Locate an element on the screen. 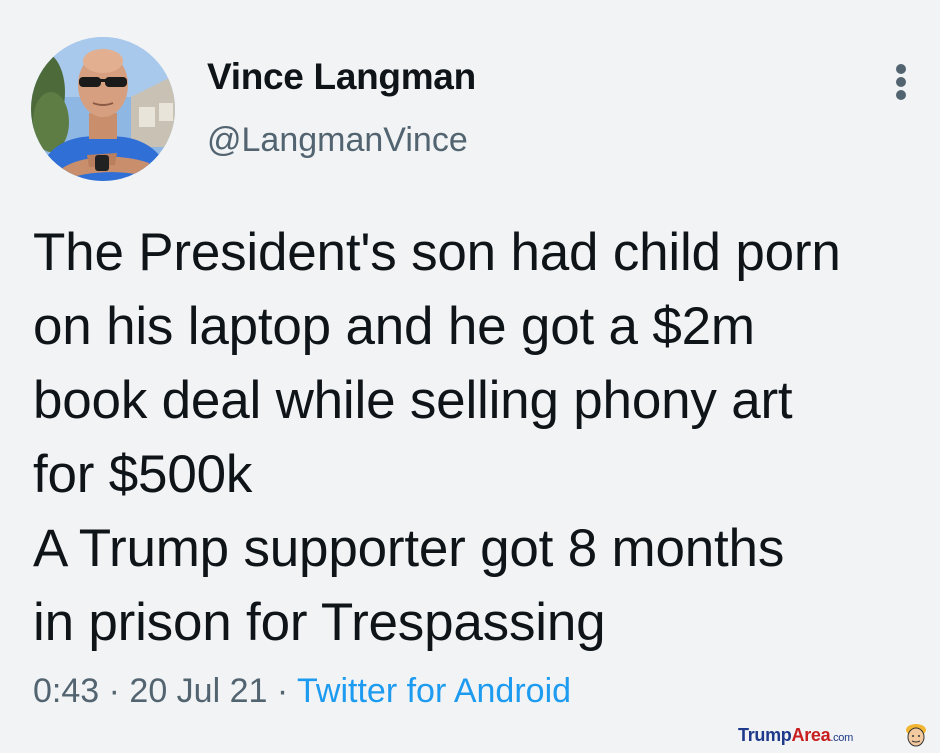  tweet-source-link: Twitter for Android is located at coordinates (434, 691).